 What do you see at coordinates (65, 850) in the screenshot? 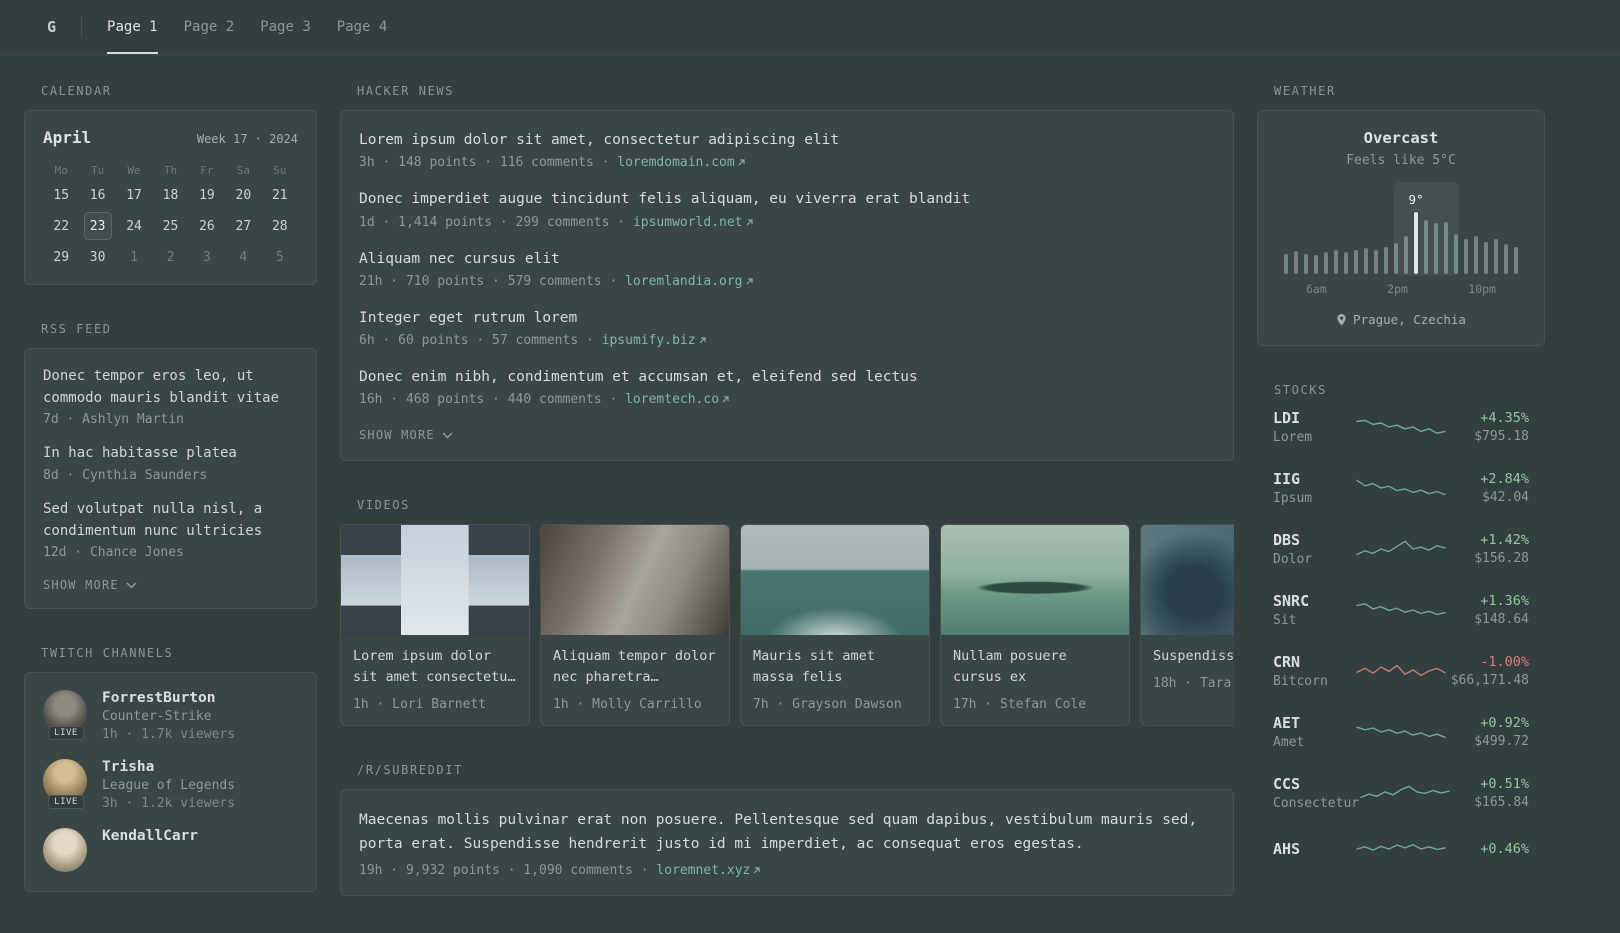
I see `avatar-image` at bounding box center [65, 850].